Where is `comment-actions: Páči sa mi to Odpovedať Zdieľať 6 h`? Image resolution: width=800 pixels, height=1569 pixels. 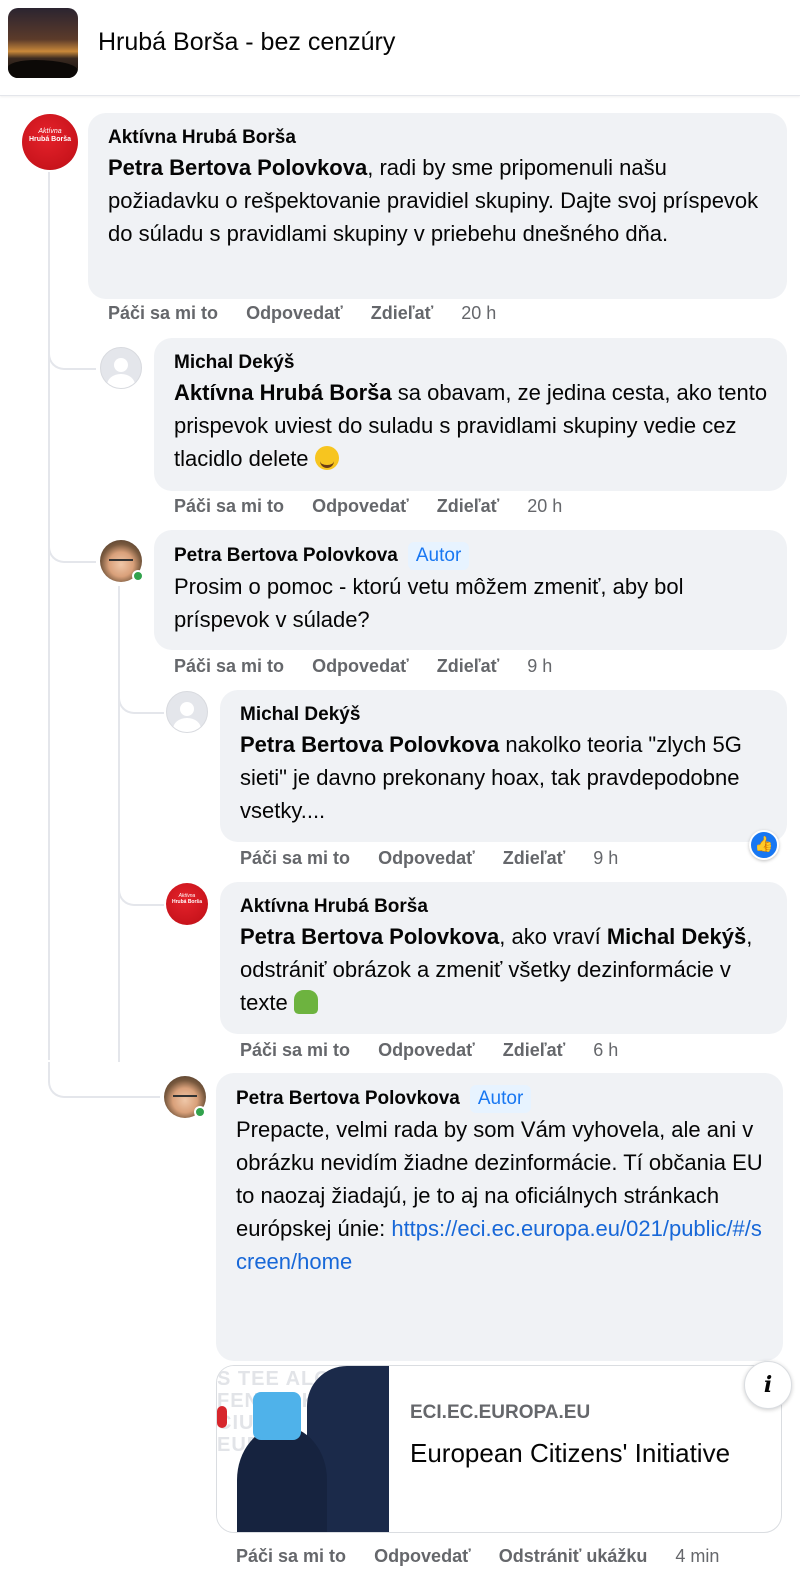
comment-actions: Páči sa mi to Odpovedať Zdieľať 6 h is located at coordinates (429, 1050).